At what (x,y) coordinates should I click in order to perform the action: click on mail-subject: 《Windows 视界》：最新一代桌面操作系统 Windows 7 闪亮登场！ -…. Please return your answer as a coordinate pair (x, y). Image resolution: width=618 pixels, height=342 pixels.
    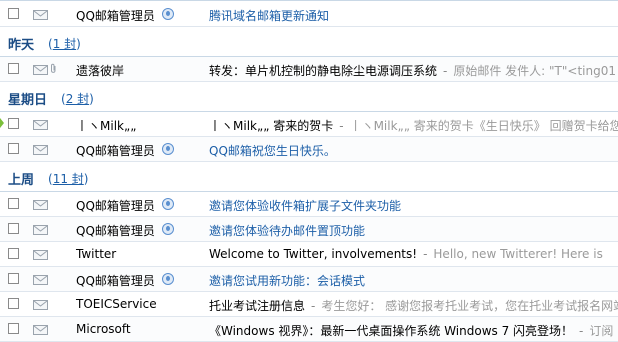
    Looking at the image, I should click on (411, 330).